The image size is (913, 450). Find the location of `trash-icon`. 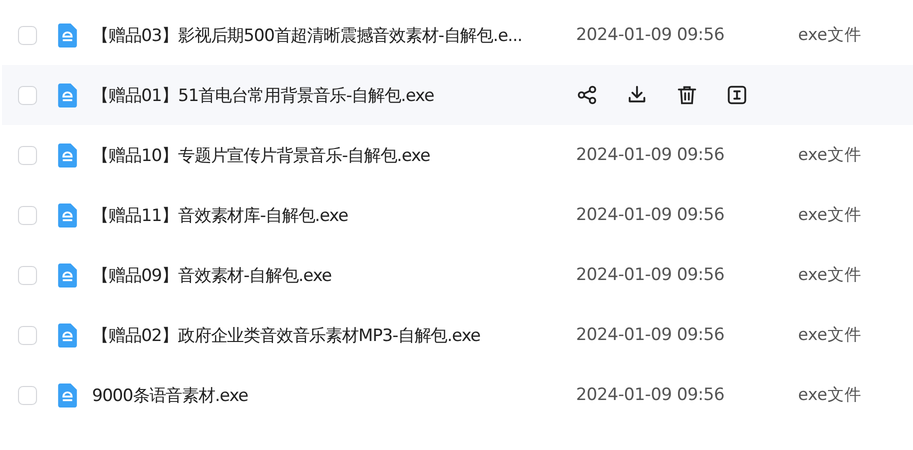

trash-icon is located at coordinates (687, 95).